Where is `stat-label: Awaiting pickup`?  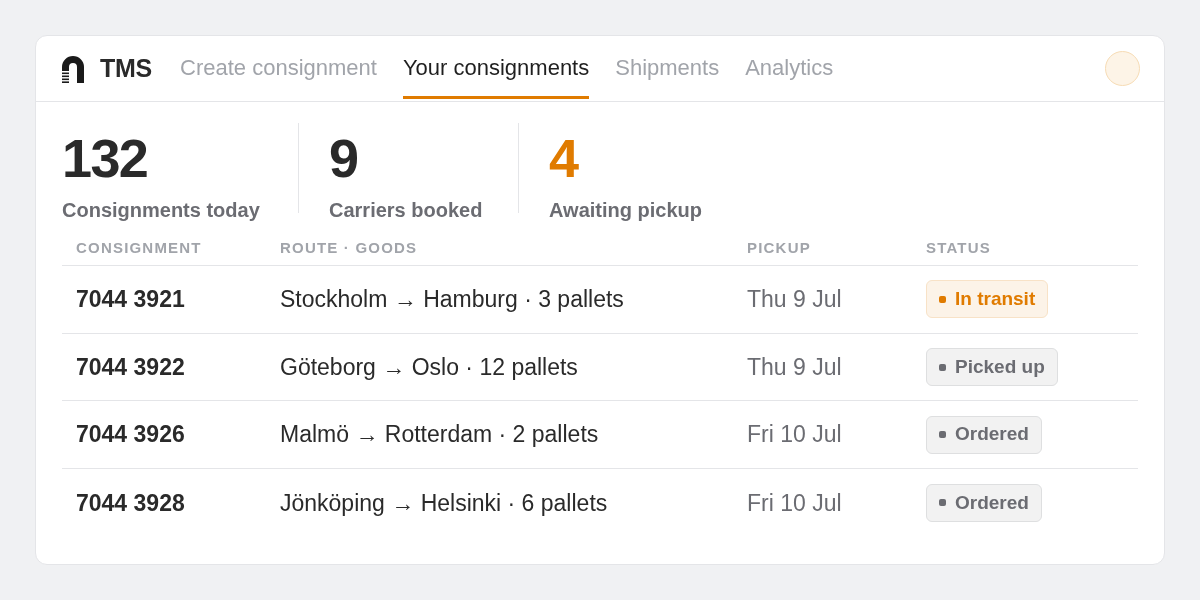
stat-label: Awaiting pickup is located at coordinates (625, 210).